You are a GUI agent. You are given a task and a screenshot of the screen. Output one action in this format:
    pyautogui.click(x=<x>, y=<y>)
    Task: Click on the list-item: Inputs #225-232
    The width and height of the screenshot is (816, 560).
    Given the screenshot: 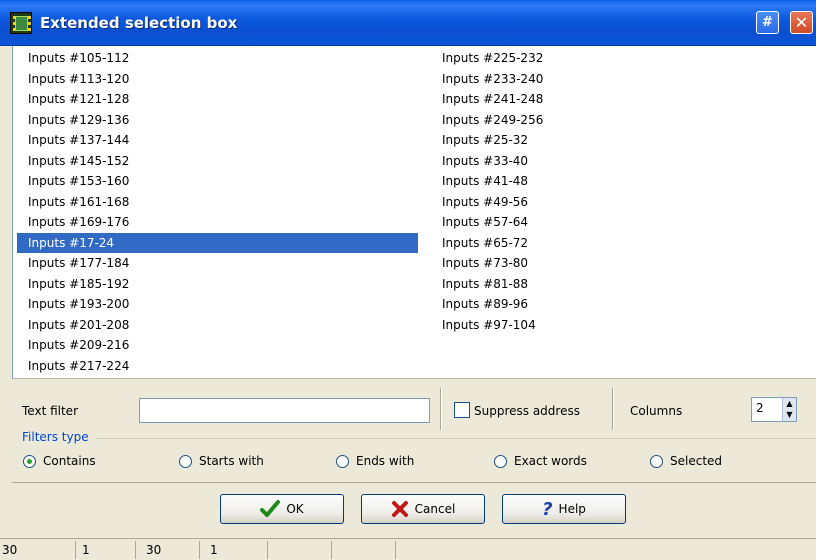 What is the action you would take?
    pyautogui.click(x=621, y=58)
    